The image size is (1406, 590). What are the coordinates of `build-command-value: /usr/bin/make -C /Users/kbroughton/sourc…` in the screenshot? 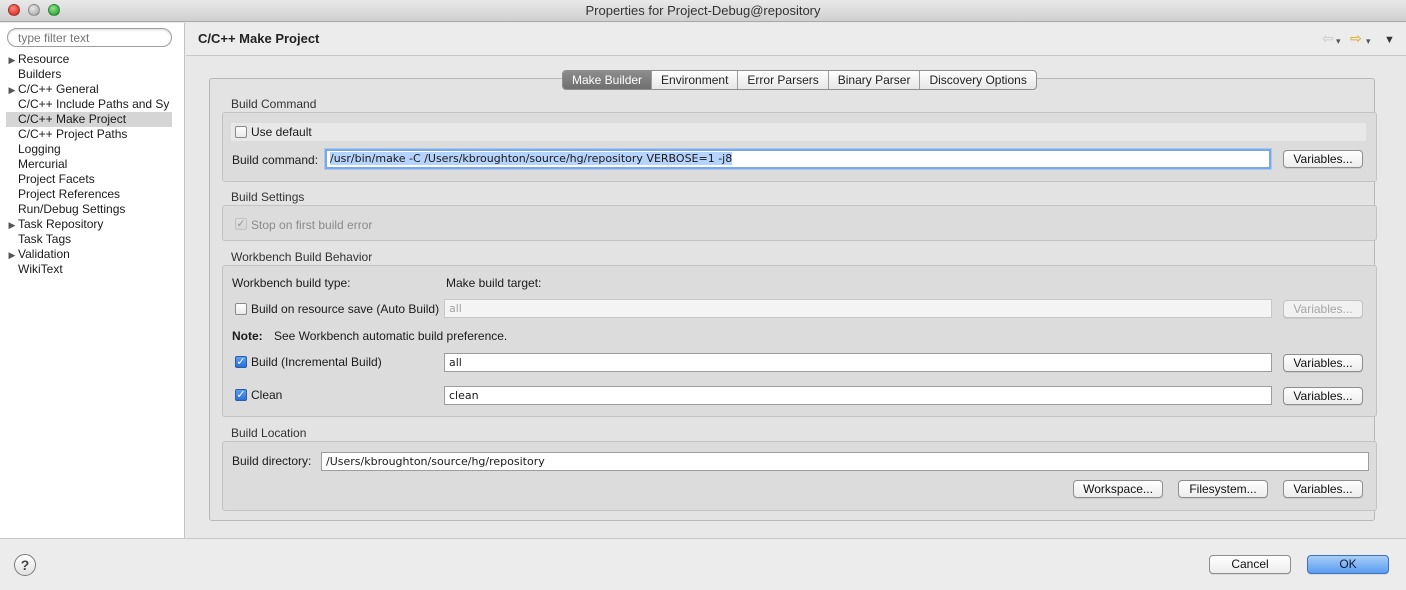 It's located at (531, 158).